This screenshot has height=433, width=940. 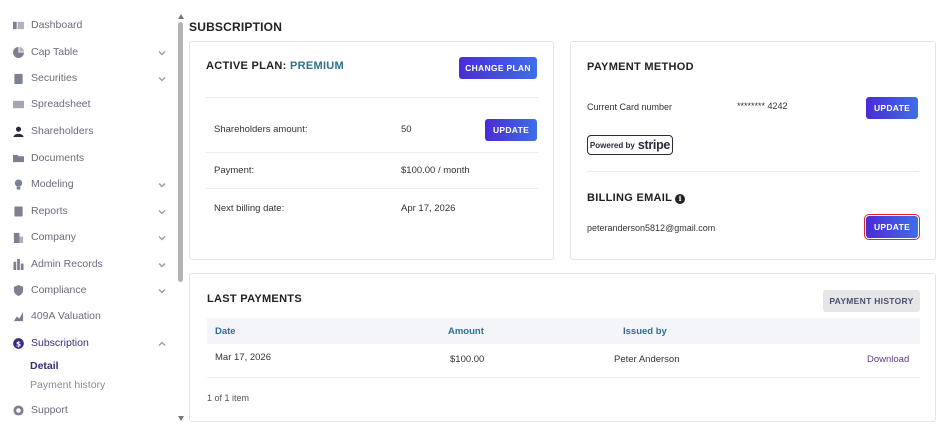 I want to click on stripe-logo: stripe, so click(x=654, y=145).